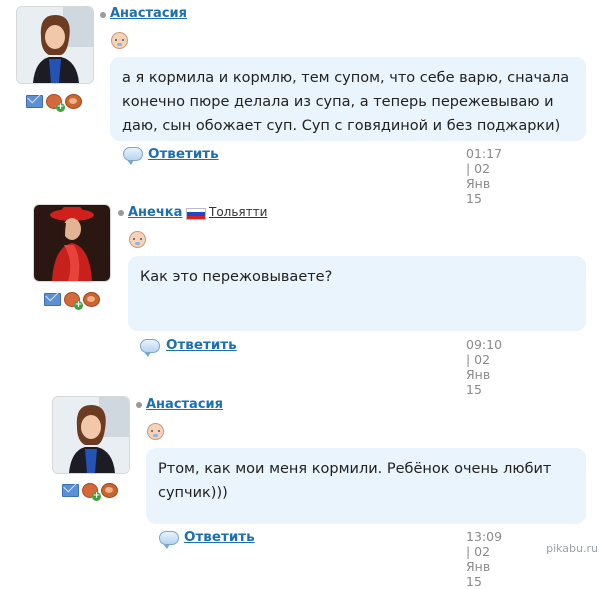 The width and height of the screenshot is (604, 589). Describe the element at coordinates (196, 214) in the screenshot. I see `russia-flag-icon` at that location.